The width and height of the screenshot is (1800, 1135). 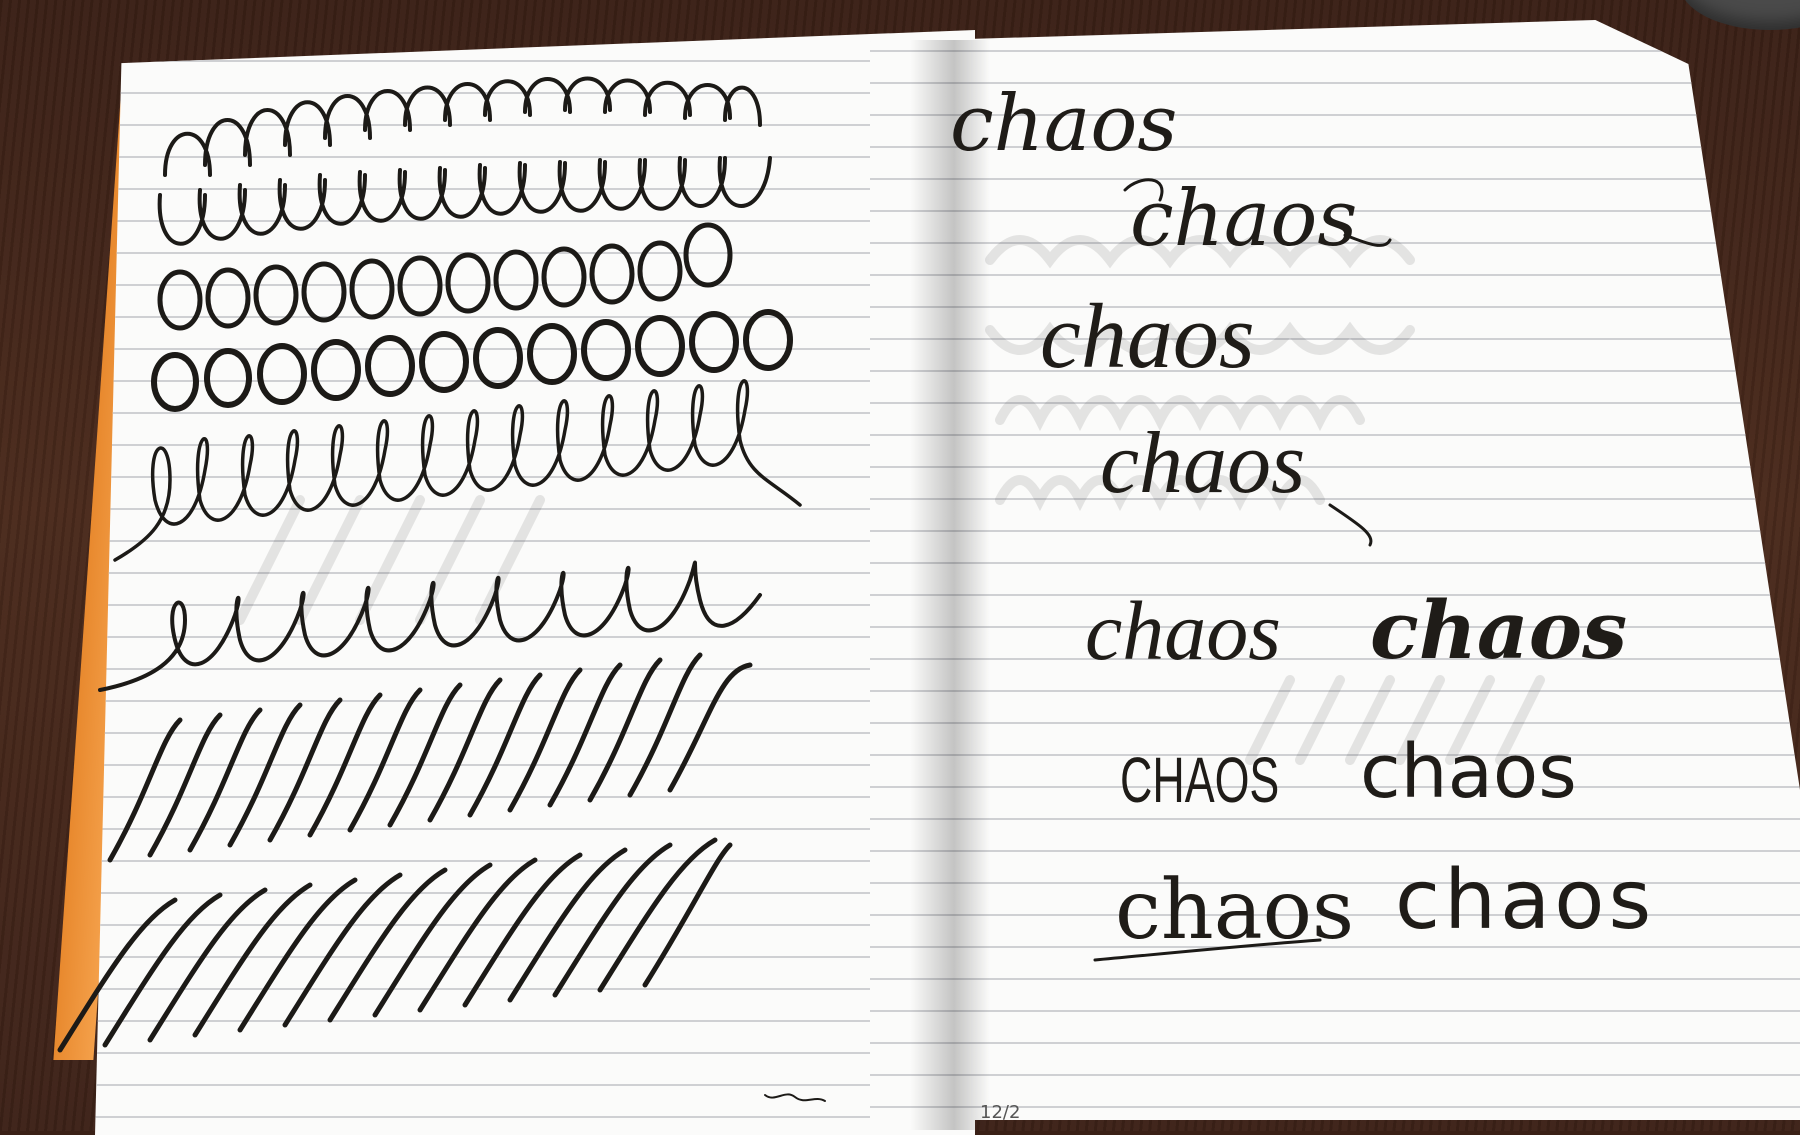 I want to click on loop-stroke-row, so click(x=457, y=470).